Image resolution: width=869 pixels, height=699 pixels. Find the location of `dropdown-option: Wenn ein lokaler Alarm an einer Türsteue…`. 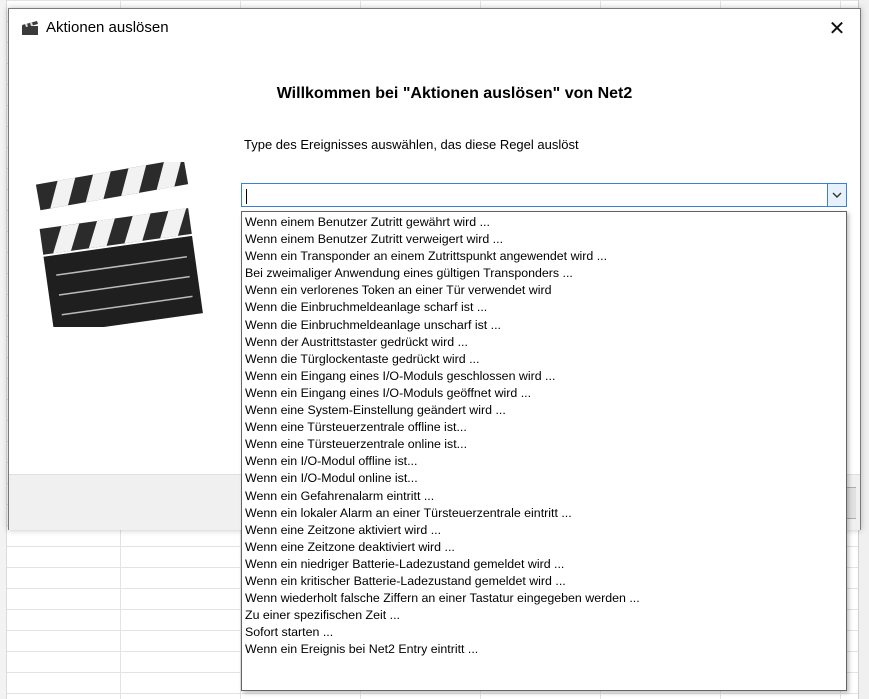

dropdown-option: Wenn ein lokaler Alarm an einer Türsteue… is located at coordinates (544, 513).